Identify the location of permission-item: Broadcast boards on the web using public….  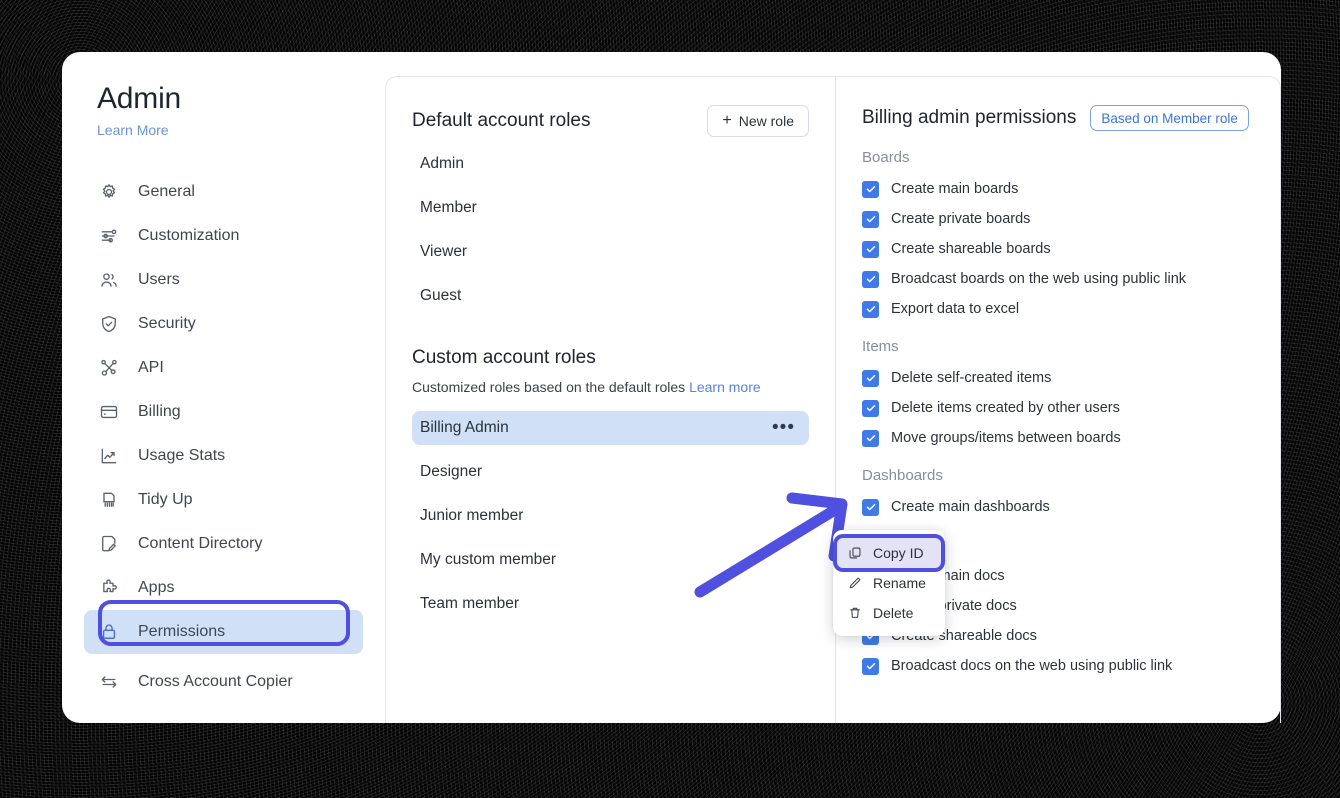
(1071, 279).